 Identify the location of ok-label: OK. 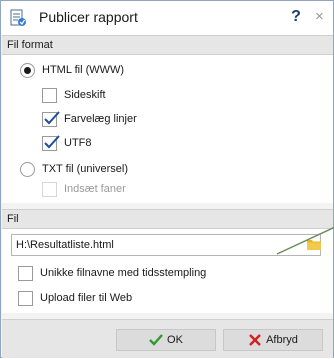
(175, 340).